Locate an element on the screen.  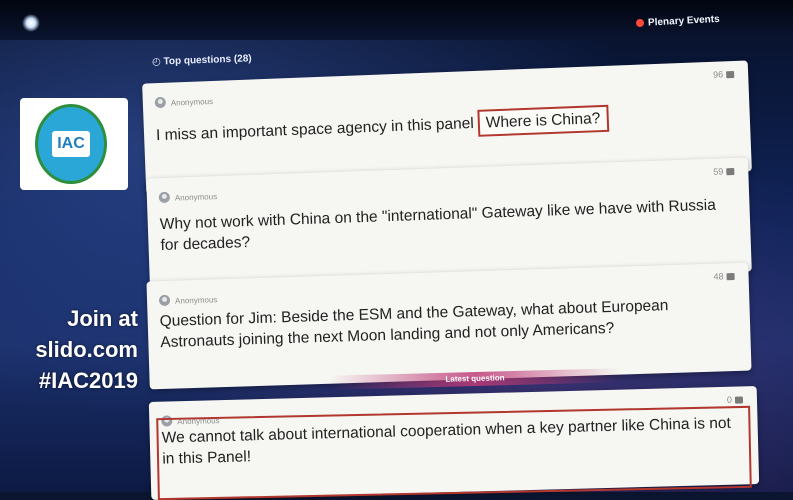
join-line: Join at is located at coordinates (102, 318).